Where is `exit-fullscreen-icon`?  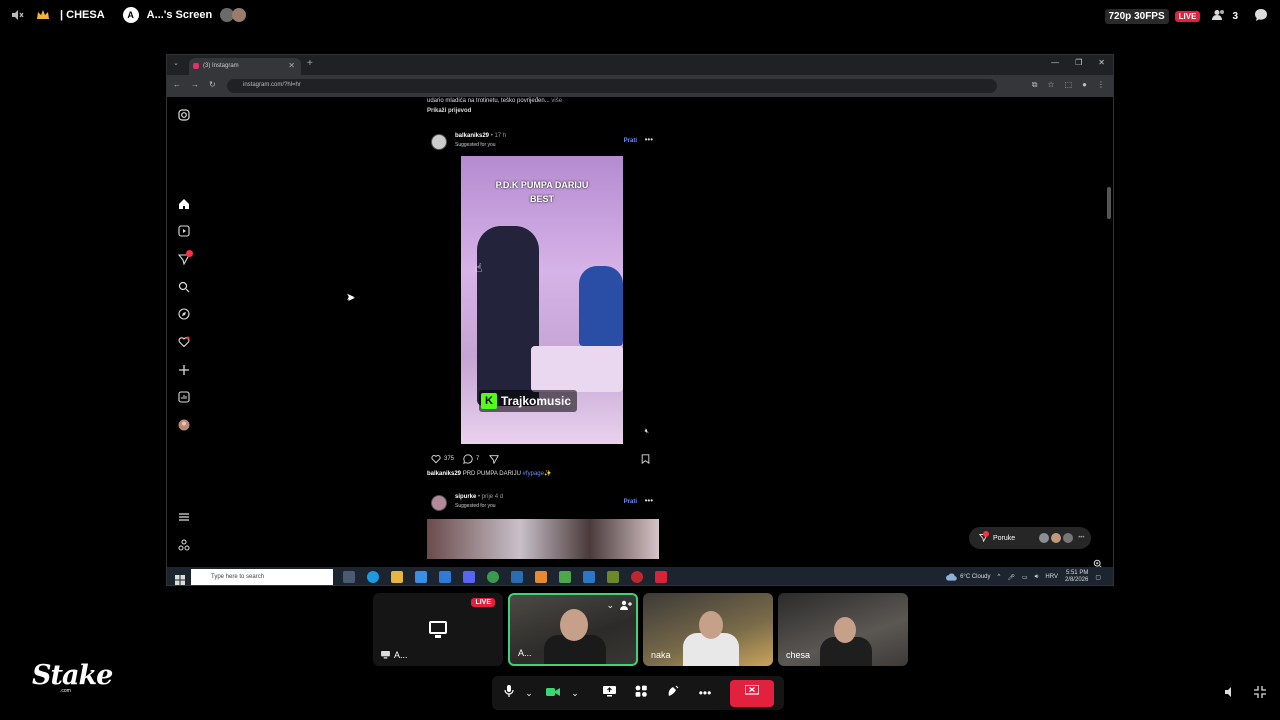 exit-fullscreen-icon is located at coordinates (1260, 693).